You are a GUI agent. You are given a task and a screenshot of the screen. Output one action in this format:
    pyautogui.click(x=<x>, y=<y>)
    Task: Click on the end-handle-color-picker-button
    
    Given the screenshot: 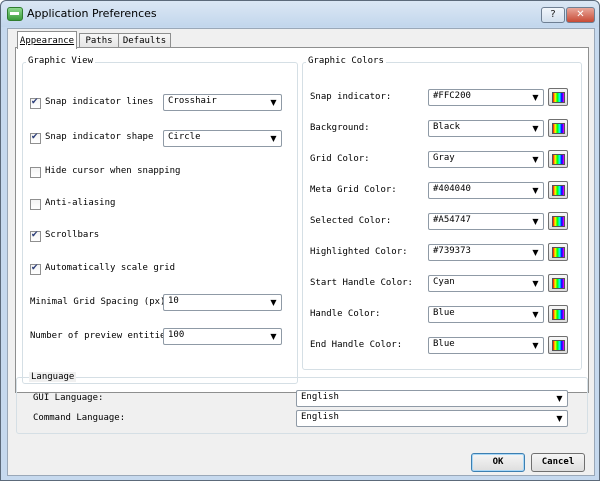 What is the action you would take?
    pyautogui.click(x=558, y=345)
    